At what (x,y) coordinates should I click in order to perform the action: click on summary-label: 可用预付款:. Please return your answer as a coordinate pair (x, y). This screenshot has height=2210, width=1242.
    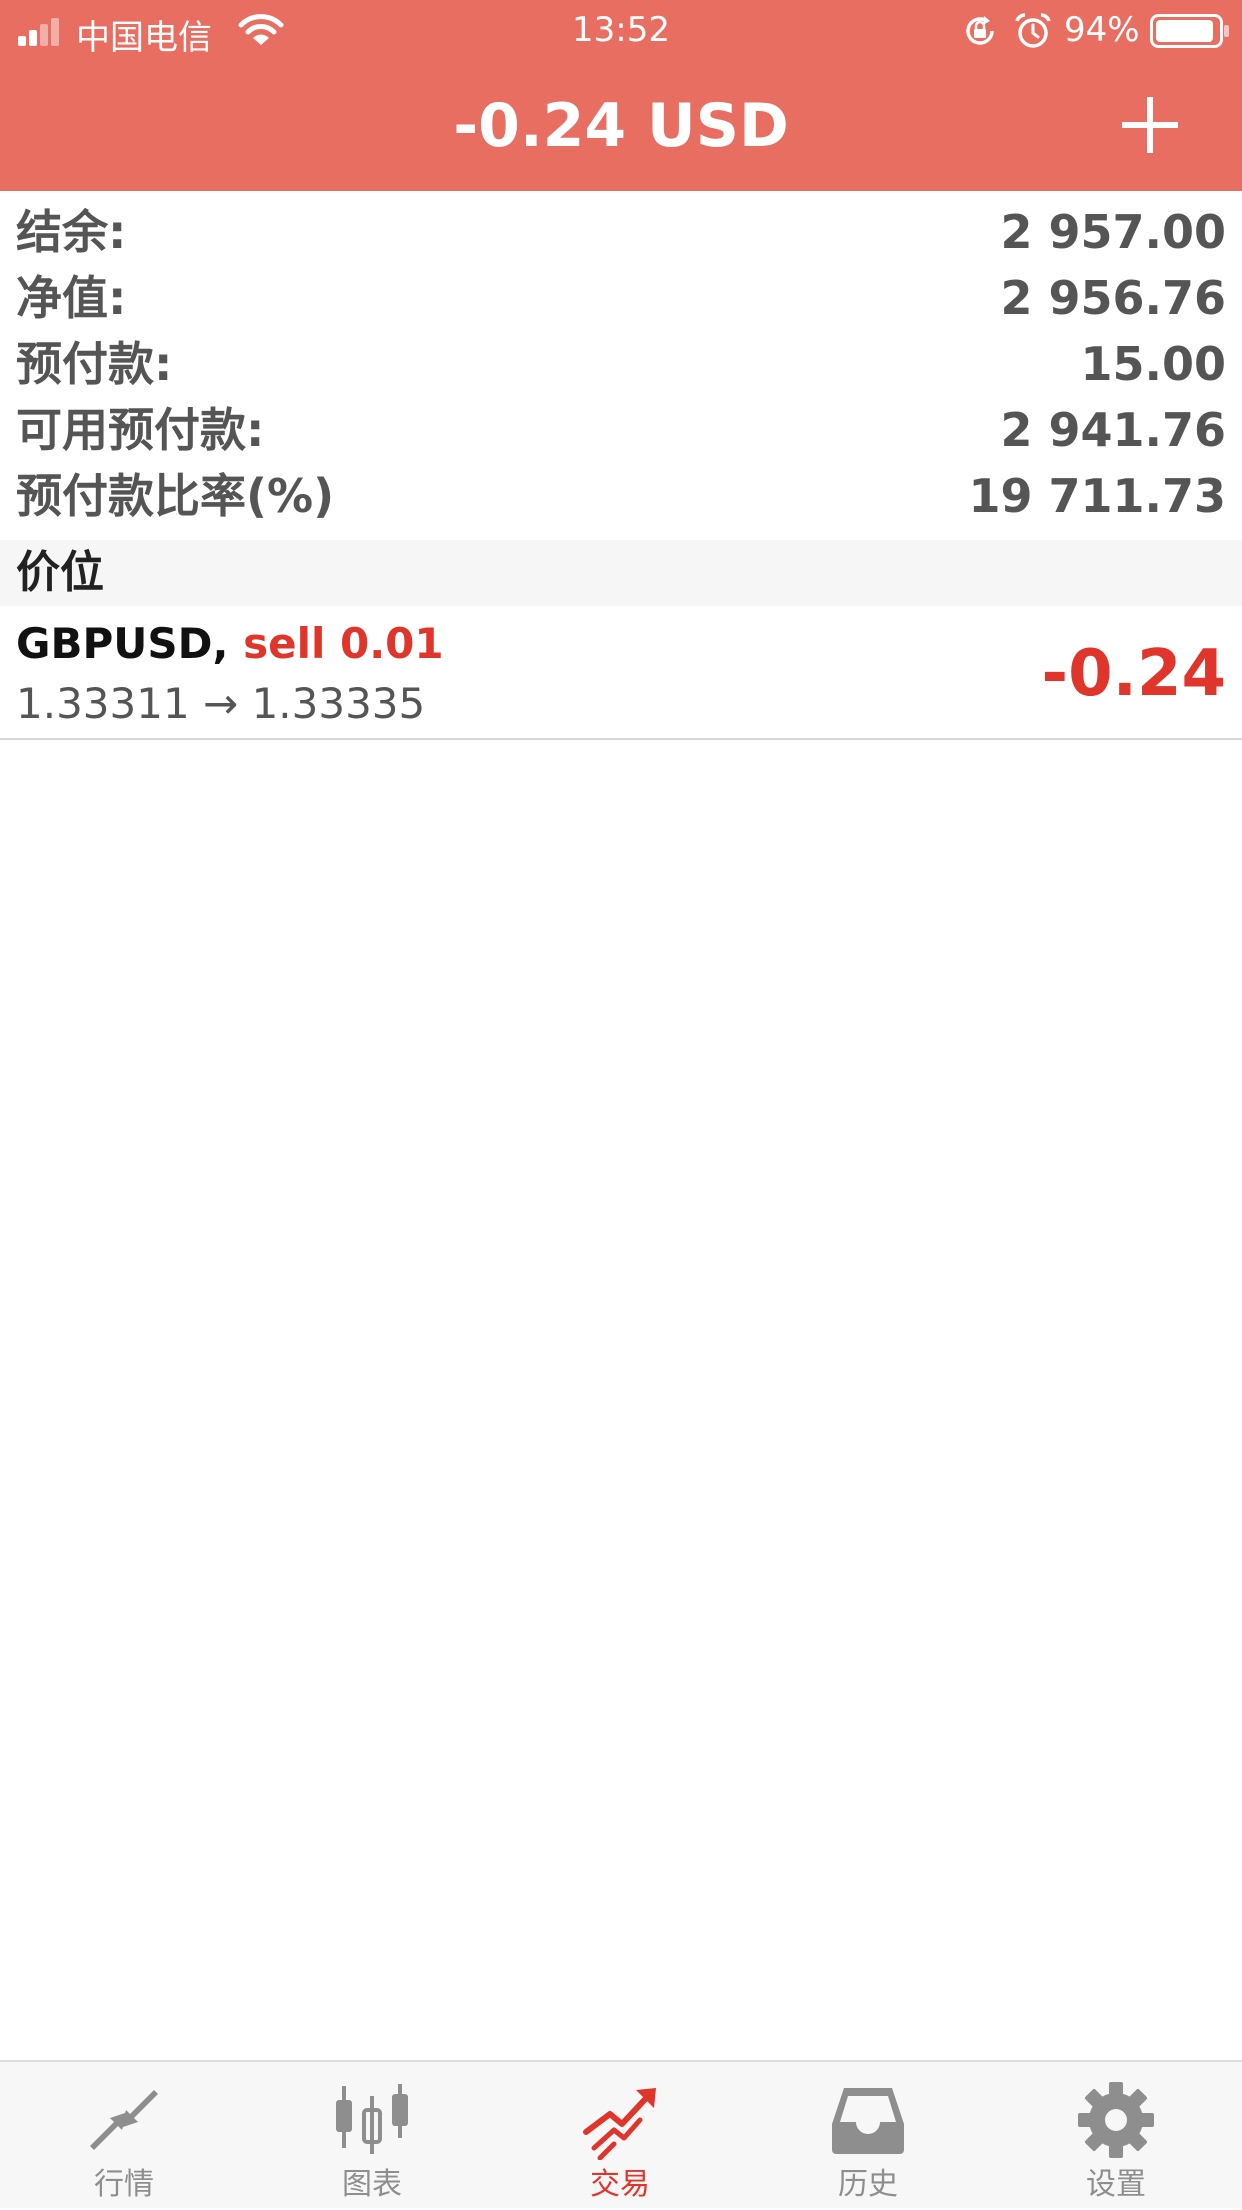
    Looking at the image, I should click on (140, 430).